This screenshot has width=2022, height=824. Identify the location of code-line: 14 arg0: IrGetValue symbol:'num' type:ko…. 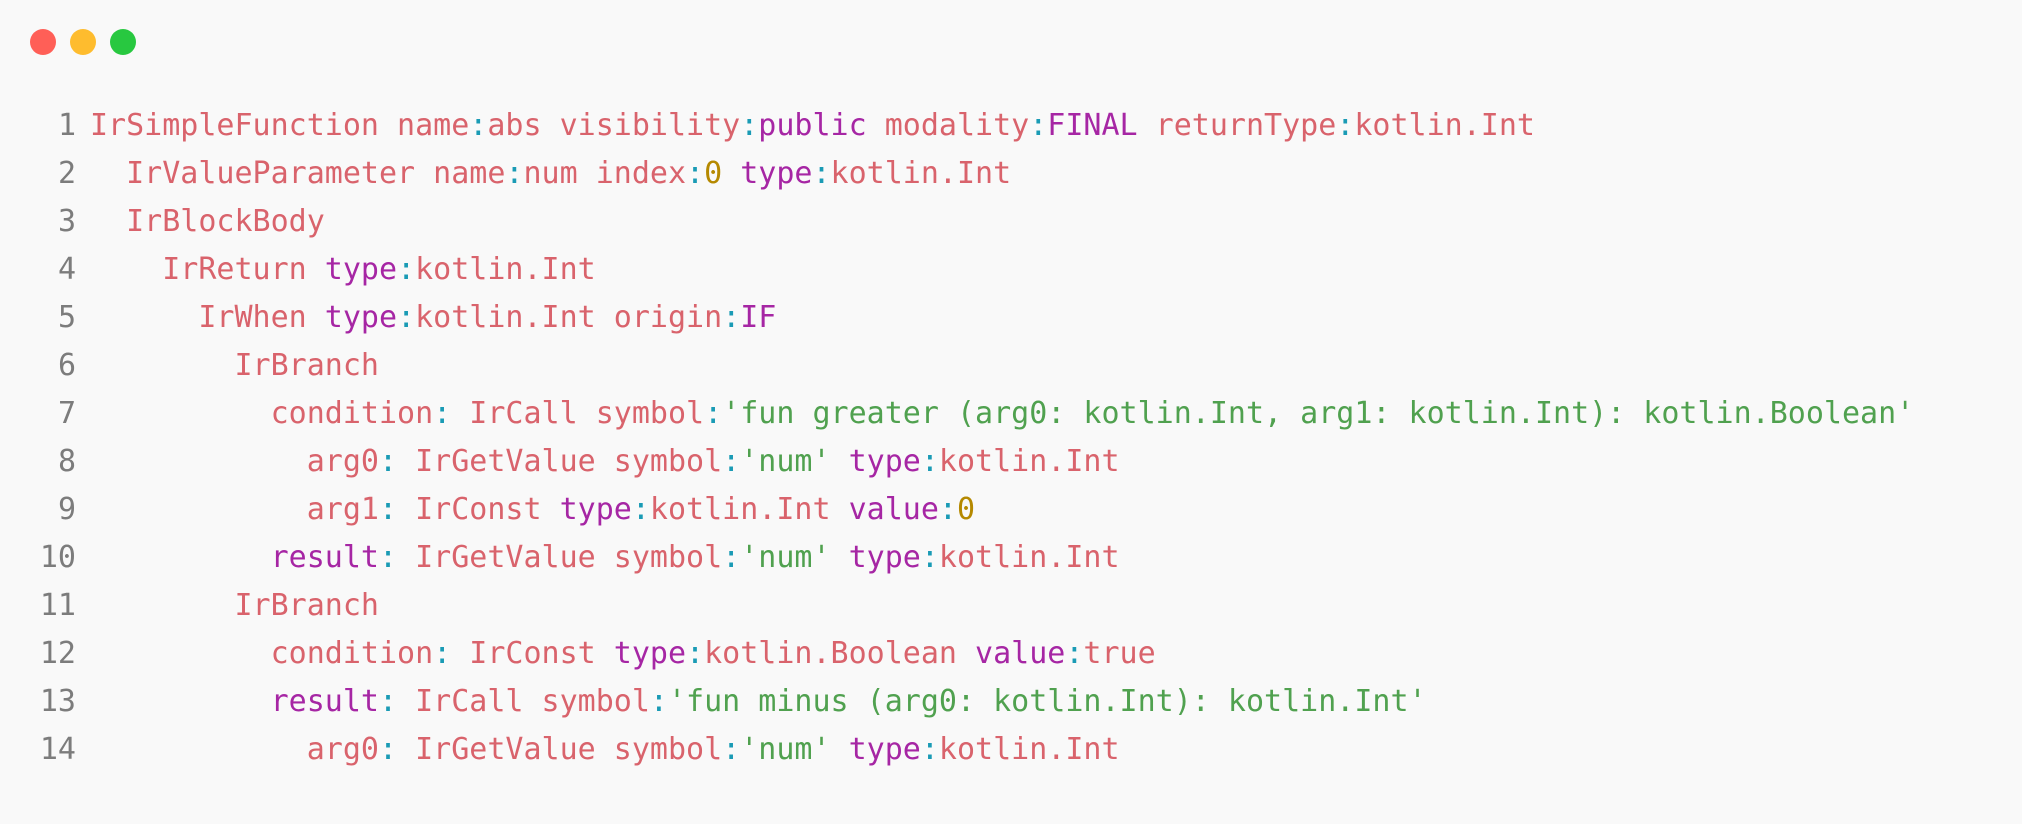
(1011, 750).